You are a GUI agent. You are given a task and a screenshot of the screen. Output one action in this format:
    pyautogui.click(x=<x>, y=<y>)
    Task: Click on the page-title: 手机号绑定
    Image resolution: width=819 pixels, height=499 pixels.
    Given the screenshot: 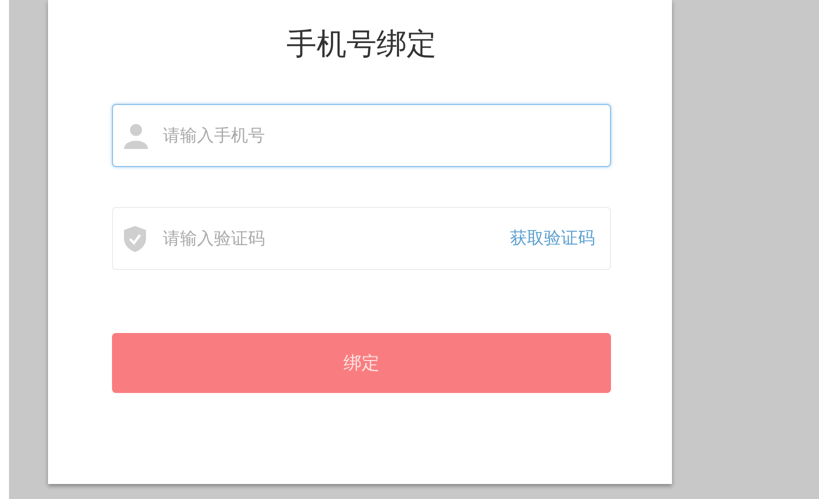 What is the action you would take?
    pyautogui.click(x=362, y=45)
    